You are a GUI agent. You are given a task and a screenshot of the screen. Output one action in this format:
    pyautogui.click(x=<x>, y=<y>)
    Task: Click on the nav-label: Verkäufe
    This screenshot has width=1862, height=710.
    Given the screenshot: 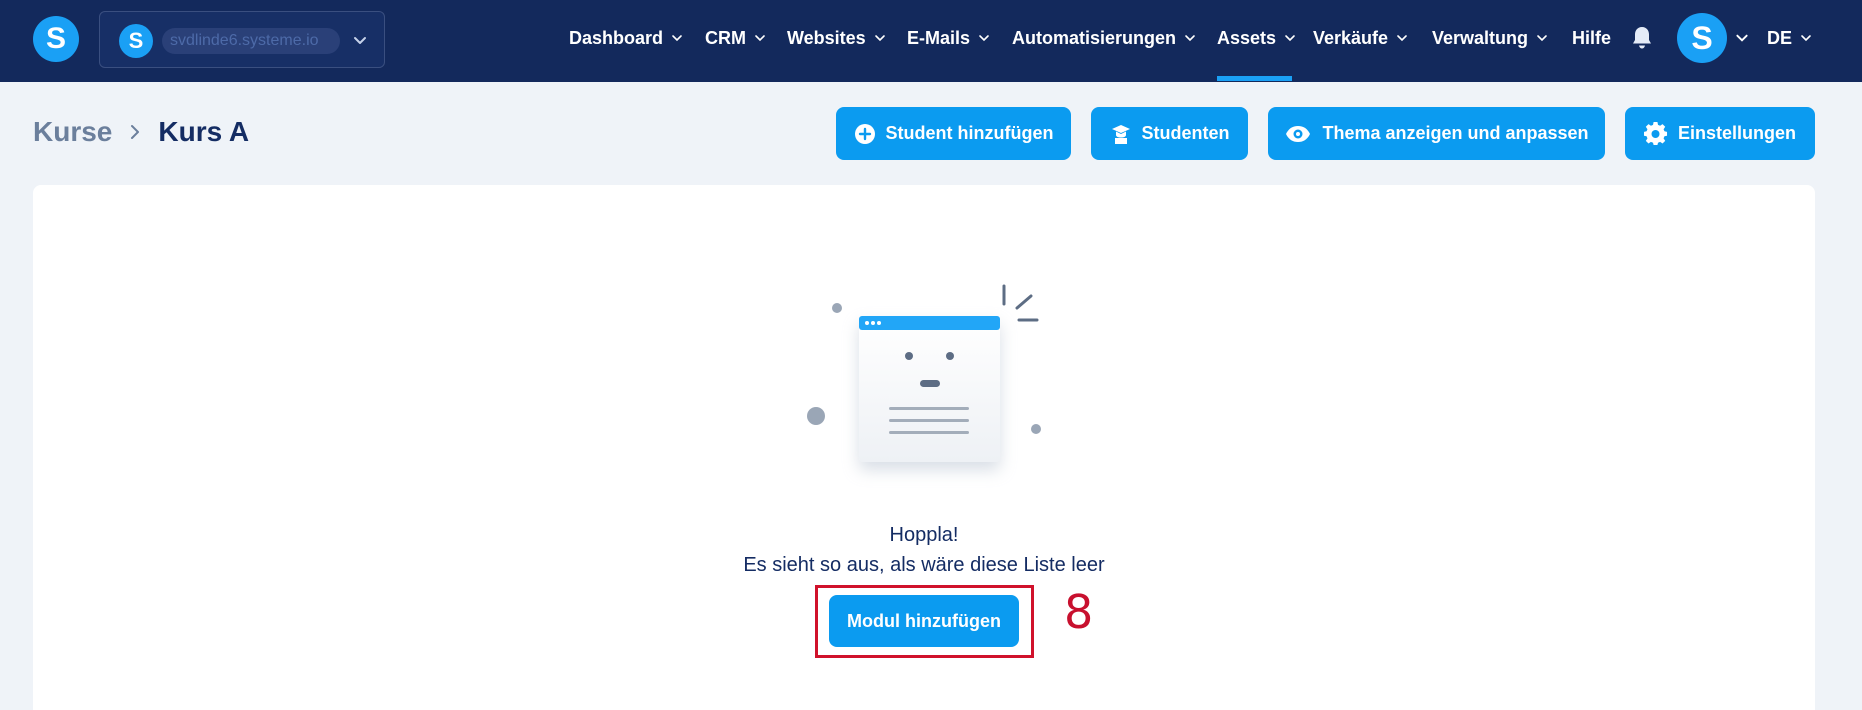 What is the action you would take?
    pyautogui.click(x=1351, y=37)
    